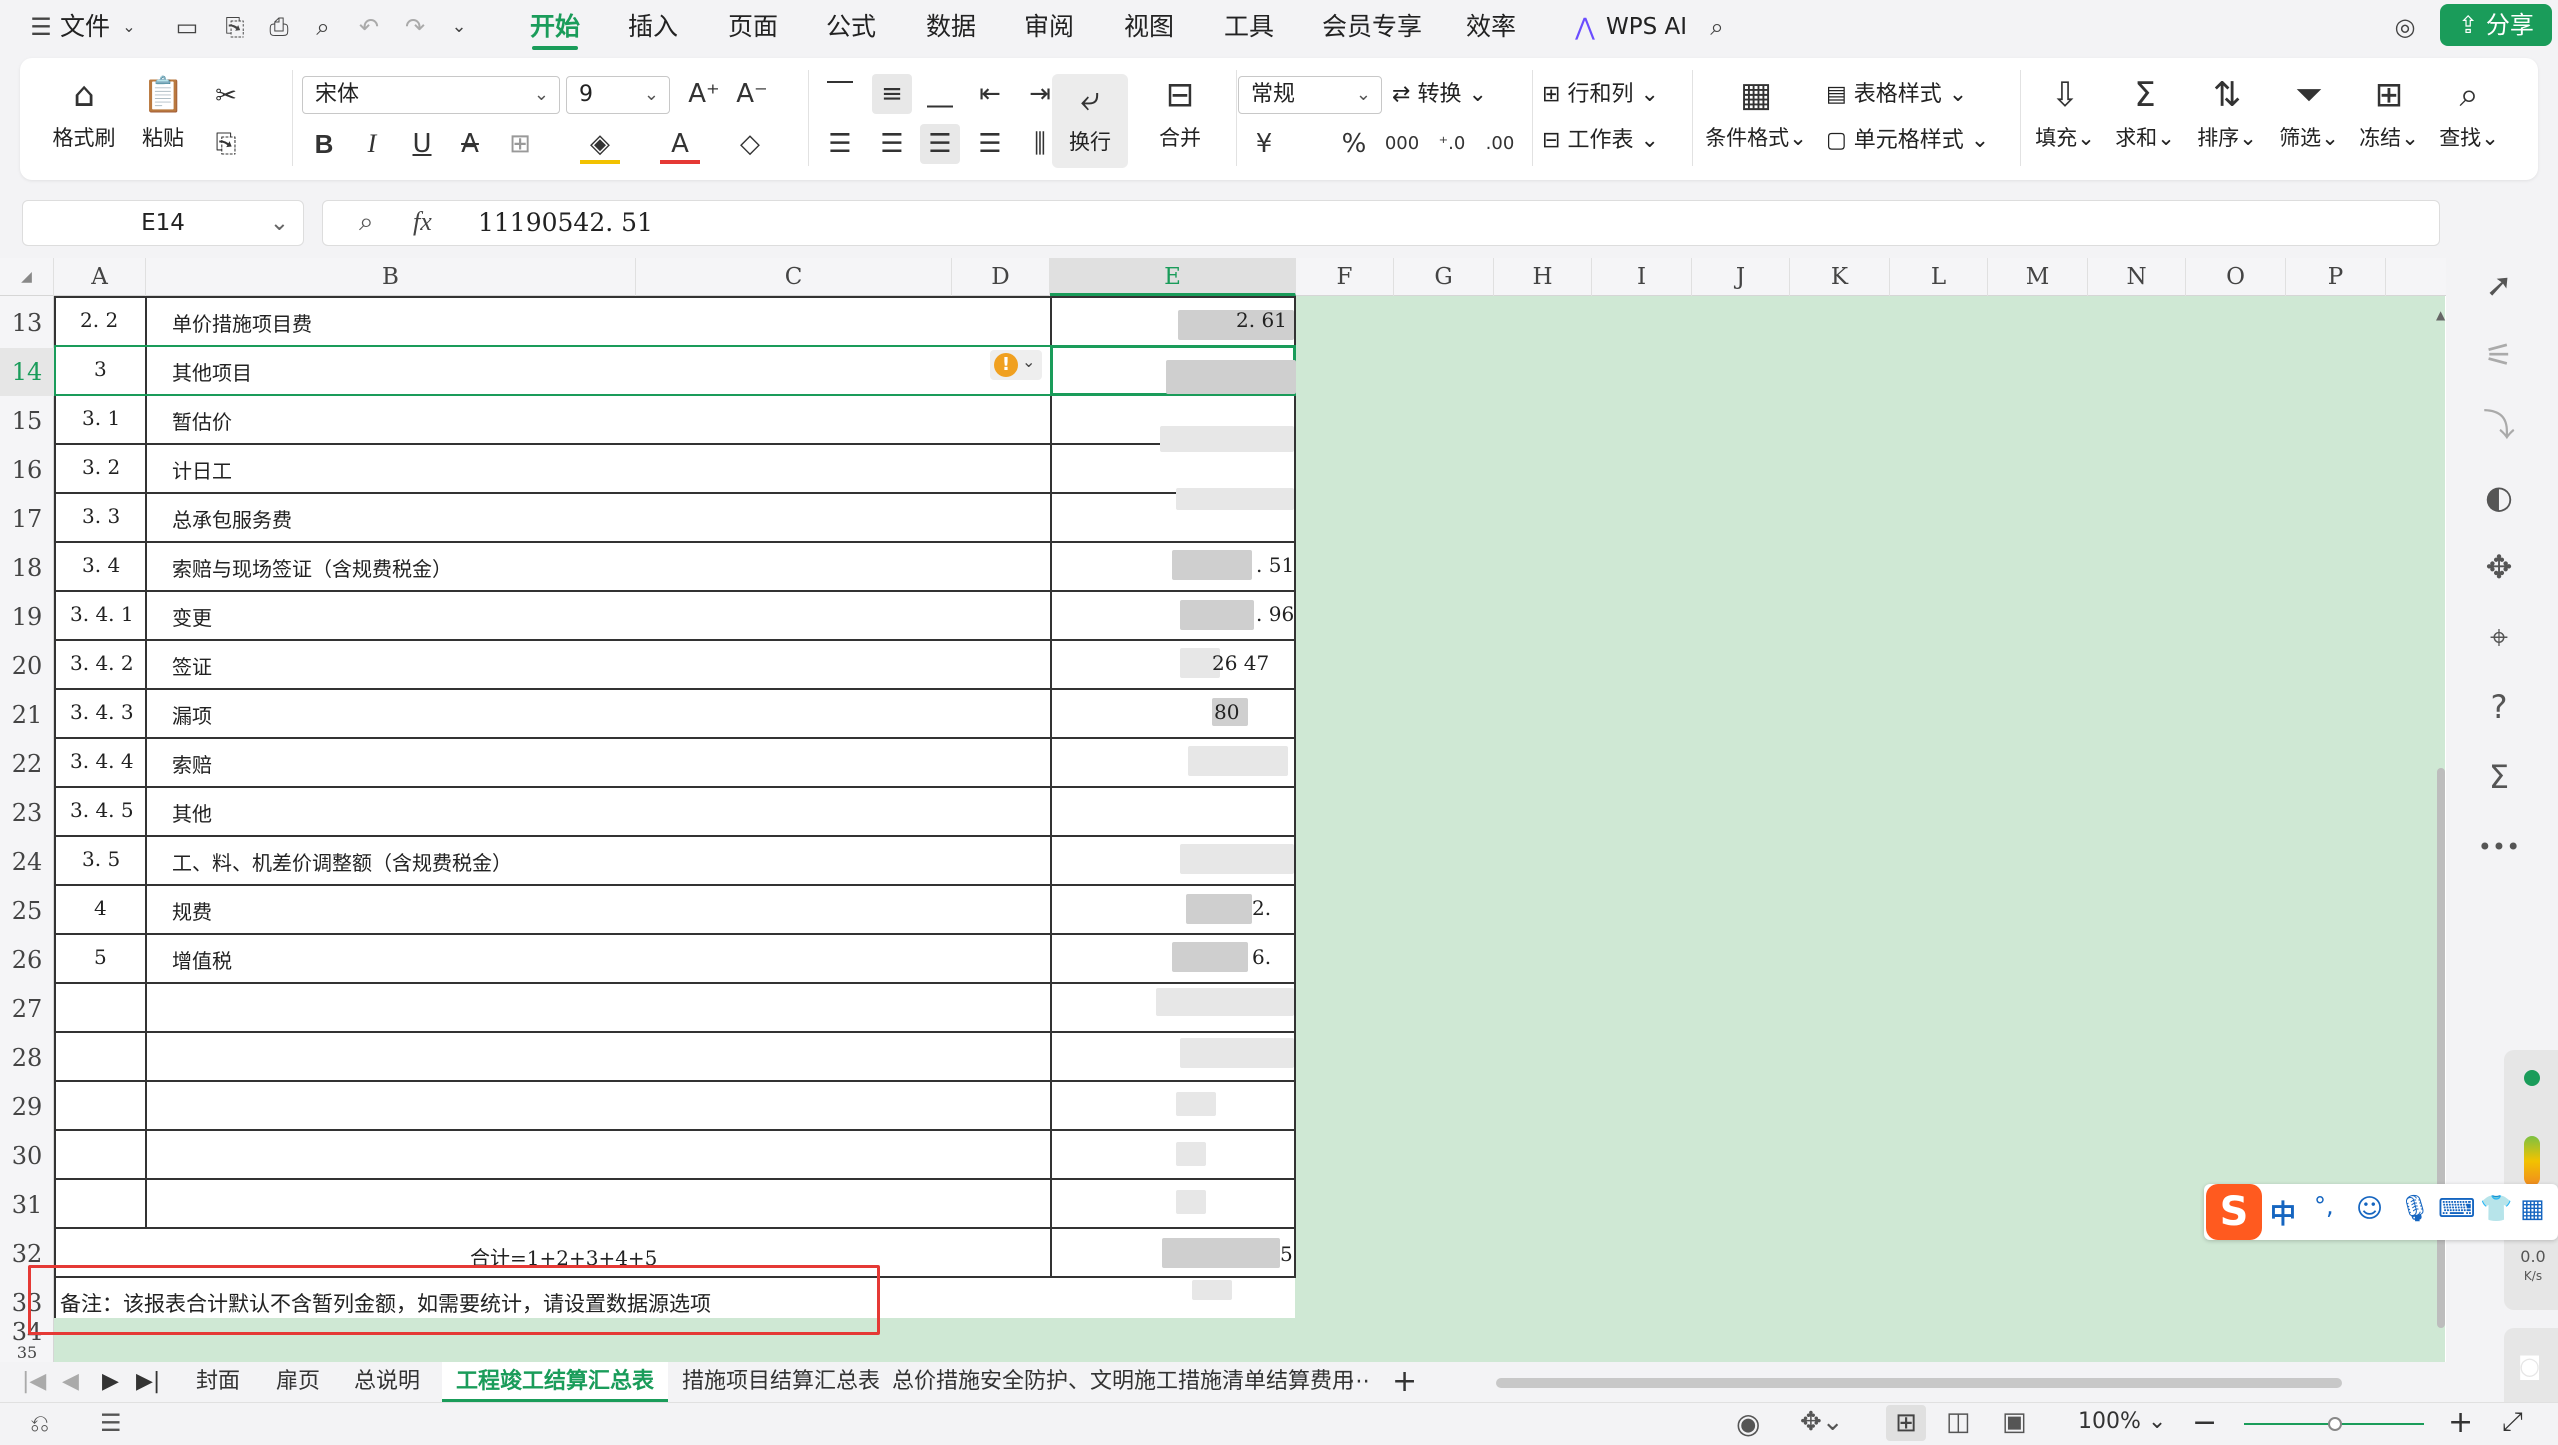  Describe the element at coordinates (565, 223) in the screenshot. I see `formula-value: 11190542. 51` at that location.